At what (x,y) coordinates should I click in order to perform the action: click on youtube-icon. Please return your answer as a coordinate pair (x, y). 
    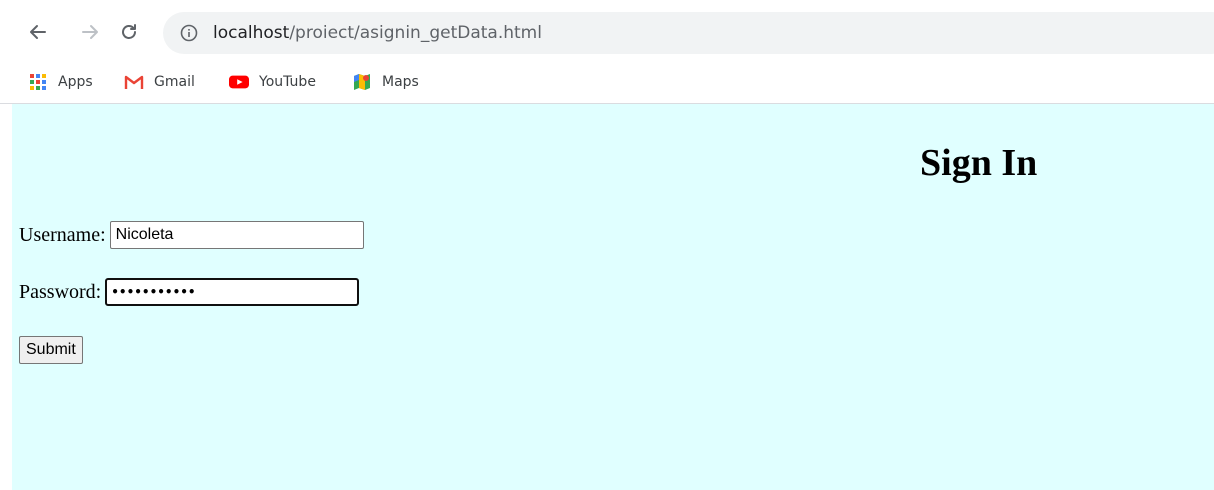
    Looking at the image, I should click on (239, 82).